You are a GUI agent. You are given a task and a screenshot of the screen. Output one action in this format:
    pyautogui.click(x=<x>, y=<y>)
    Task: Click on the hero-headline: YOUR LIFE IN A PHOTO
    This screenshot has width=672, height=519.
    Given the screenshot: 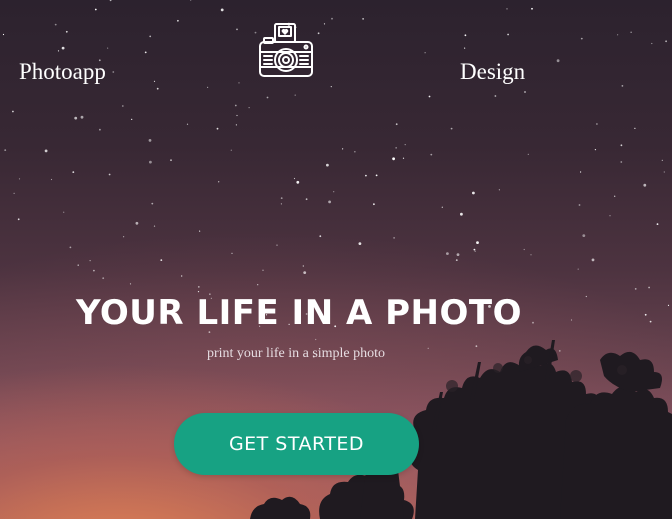 What is the action you would take?
    pyautogui.click(x=299, y=313)
    